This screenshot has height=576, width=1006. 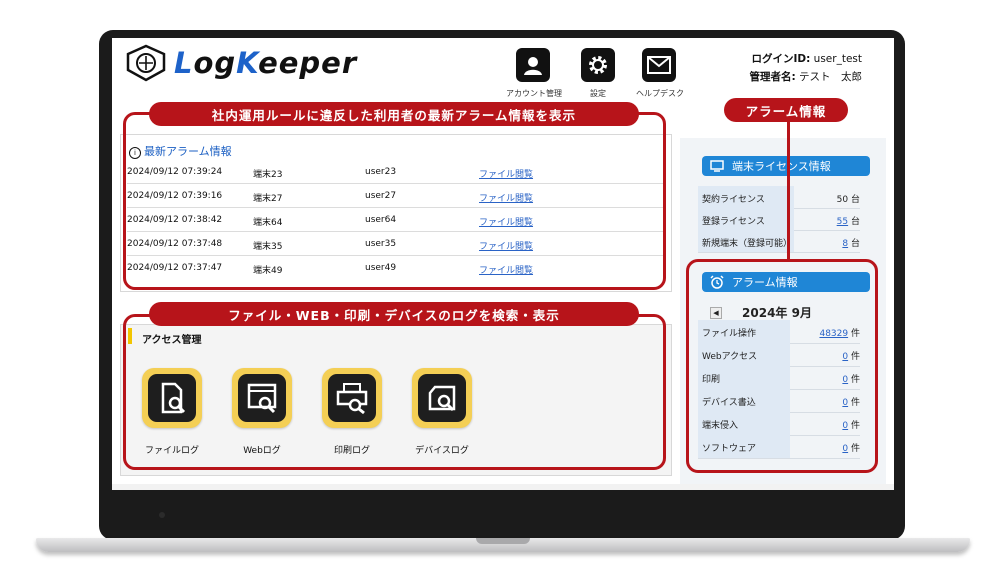 I want to click on license-value: 55 台, so click(x=848, y=220).